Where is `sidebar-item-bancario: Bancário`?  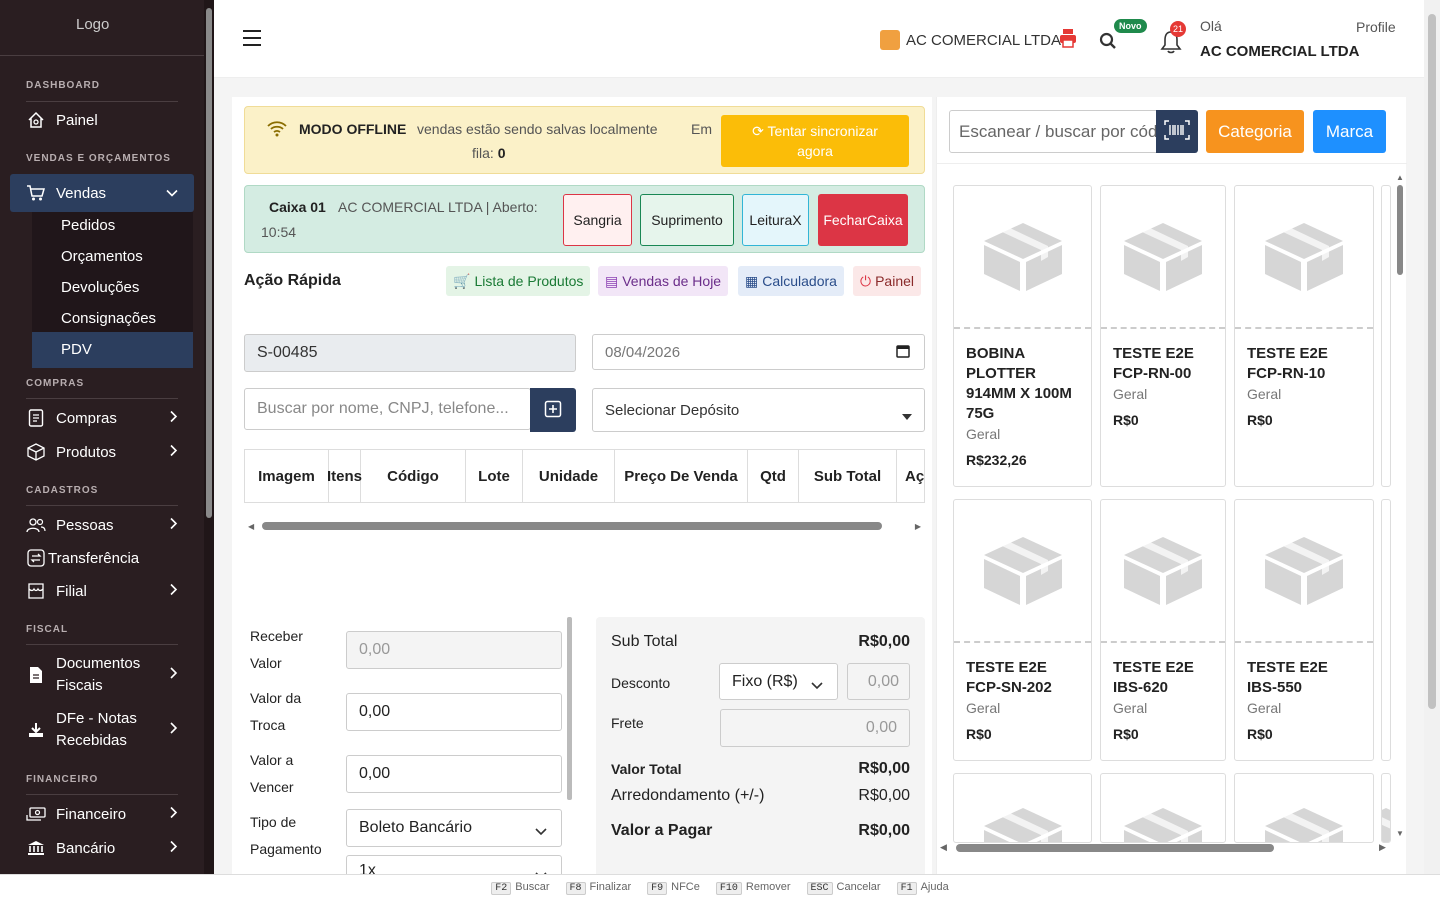 sidebar-item-bancario: Bancário is located at coordinates (106, 848).